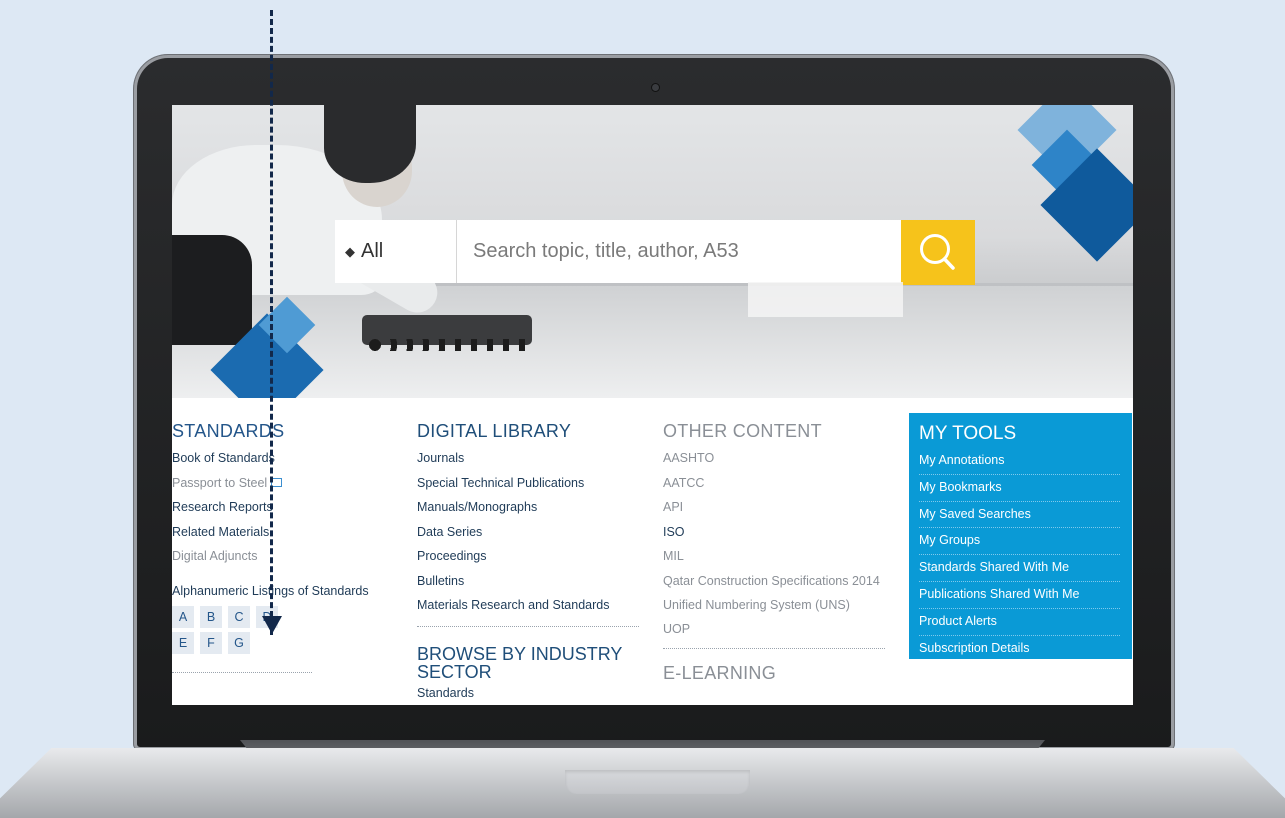 The width and height of the screenshot is (1285, 818). I want to click on annotation-arrow-line, so click(271, 322).